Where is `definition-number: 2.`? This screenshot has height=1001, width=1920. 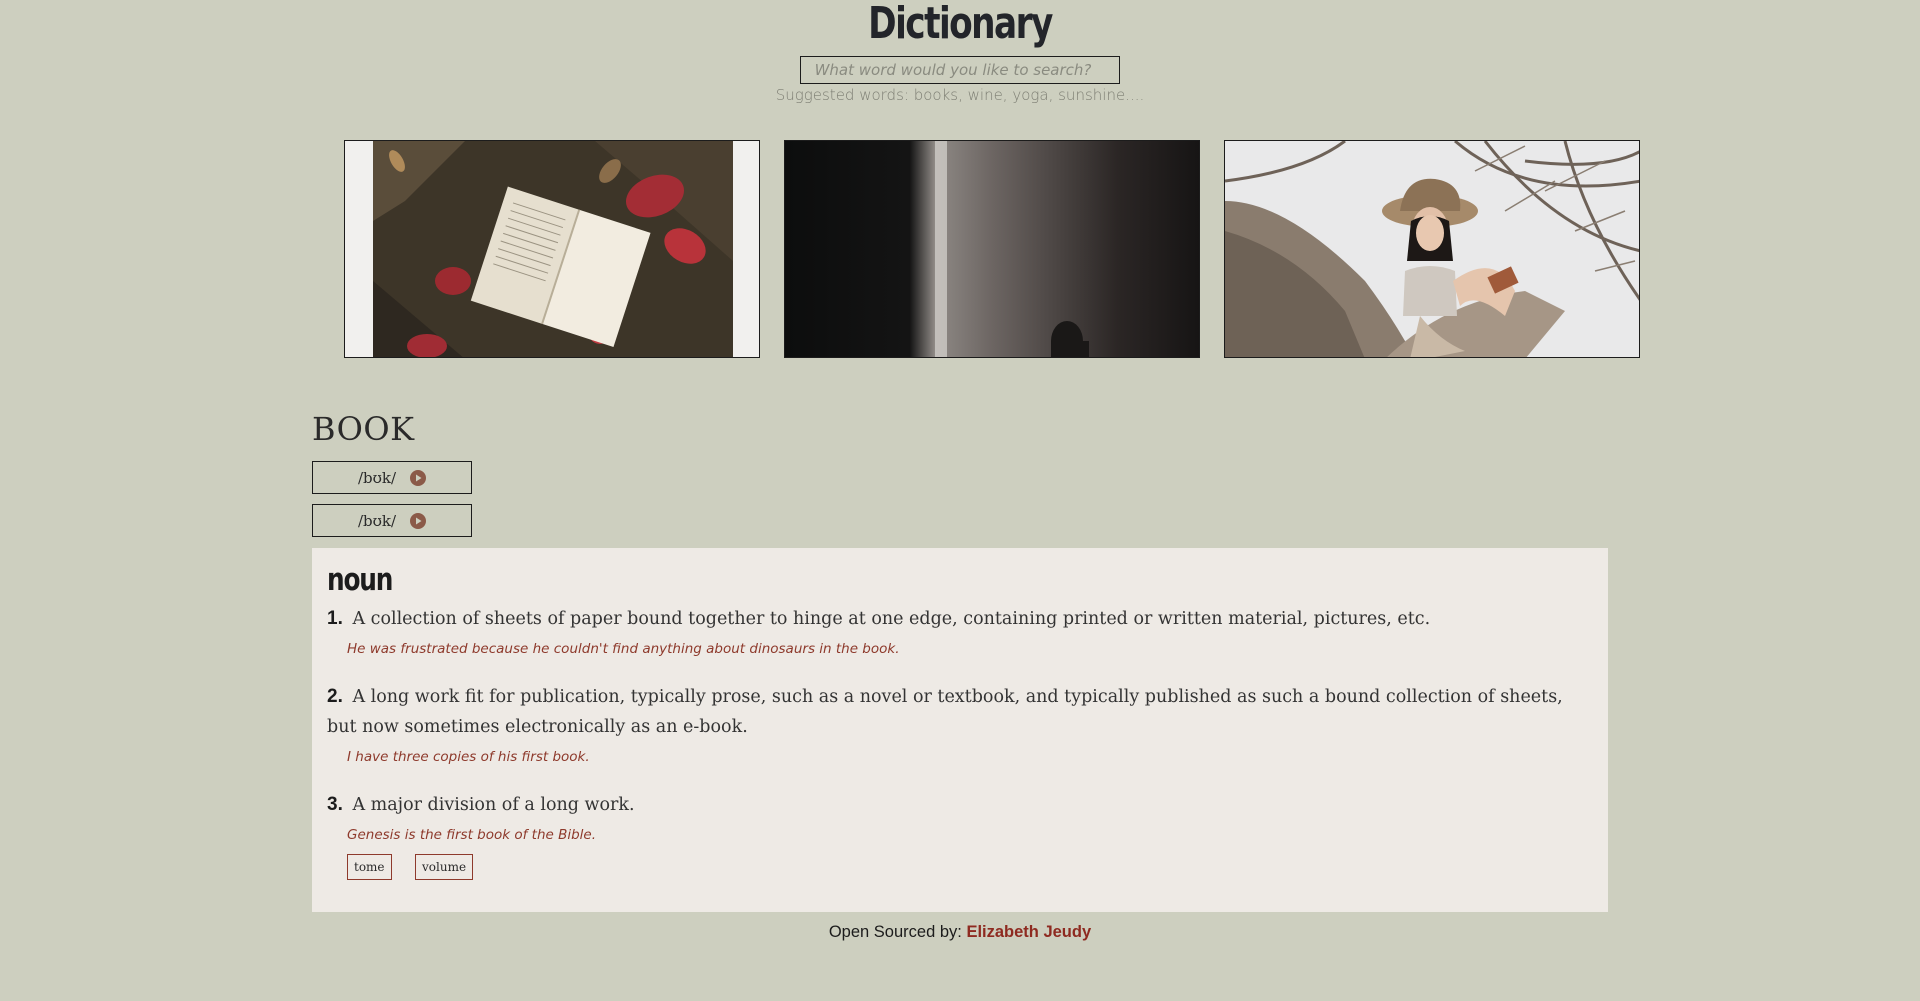
definition-number: 2. is located at coordinates (335, 696).